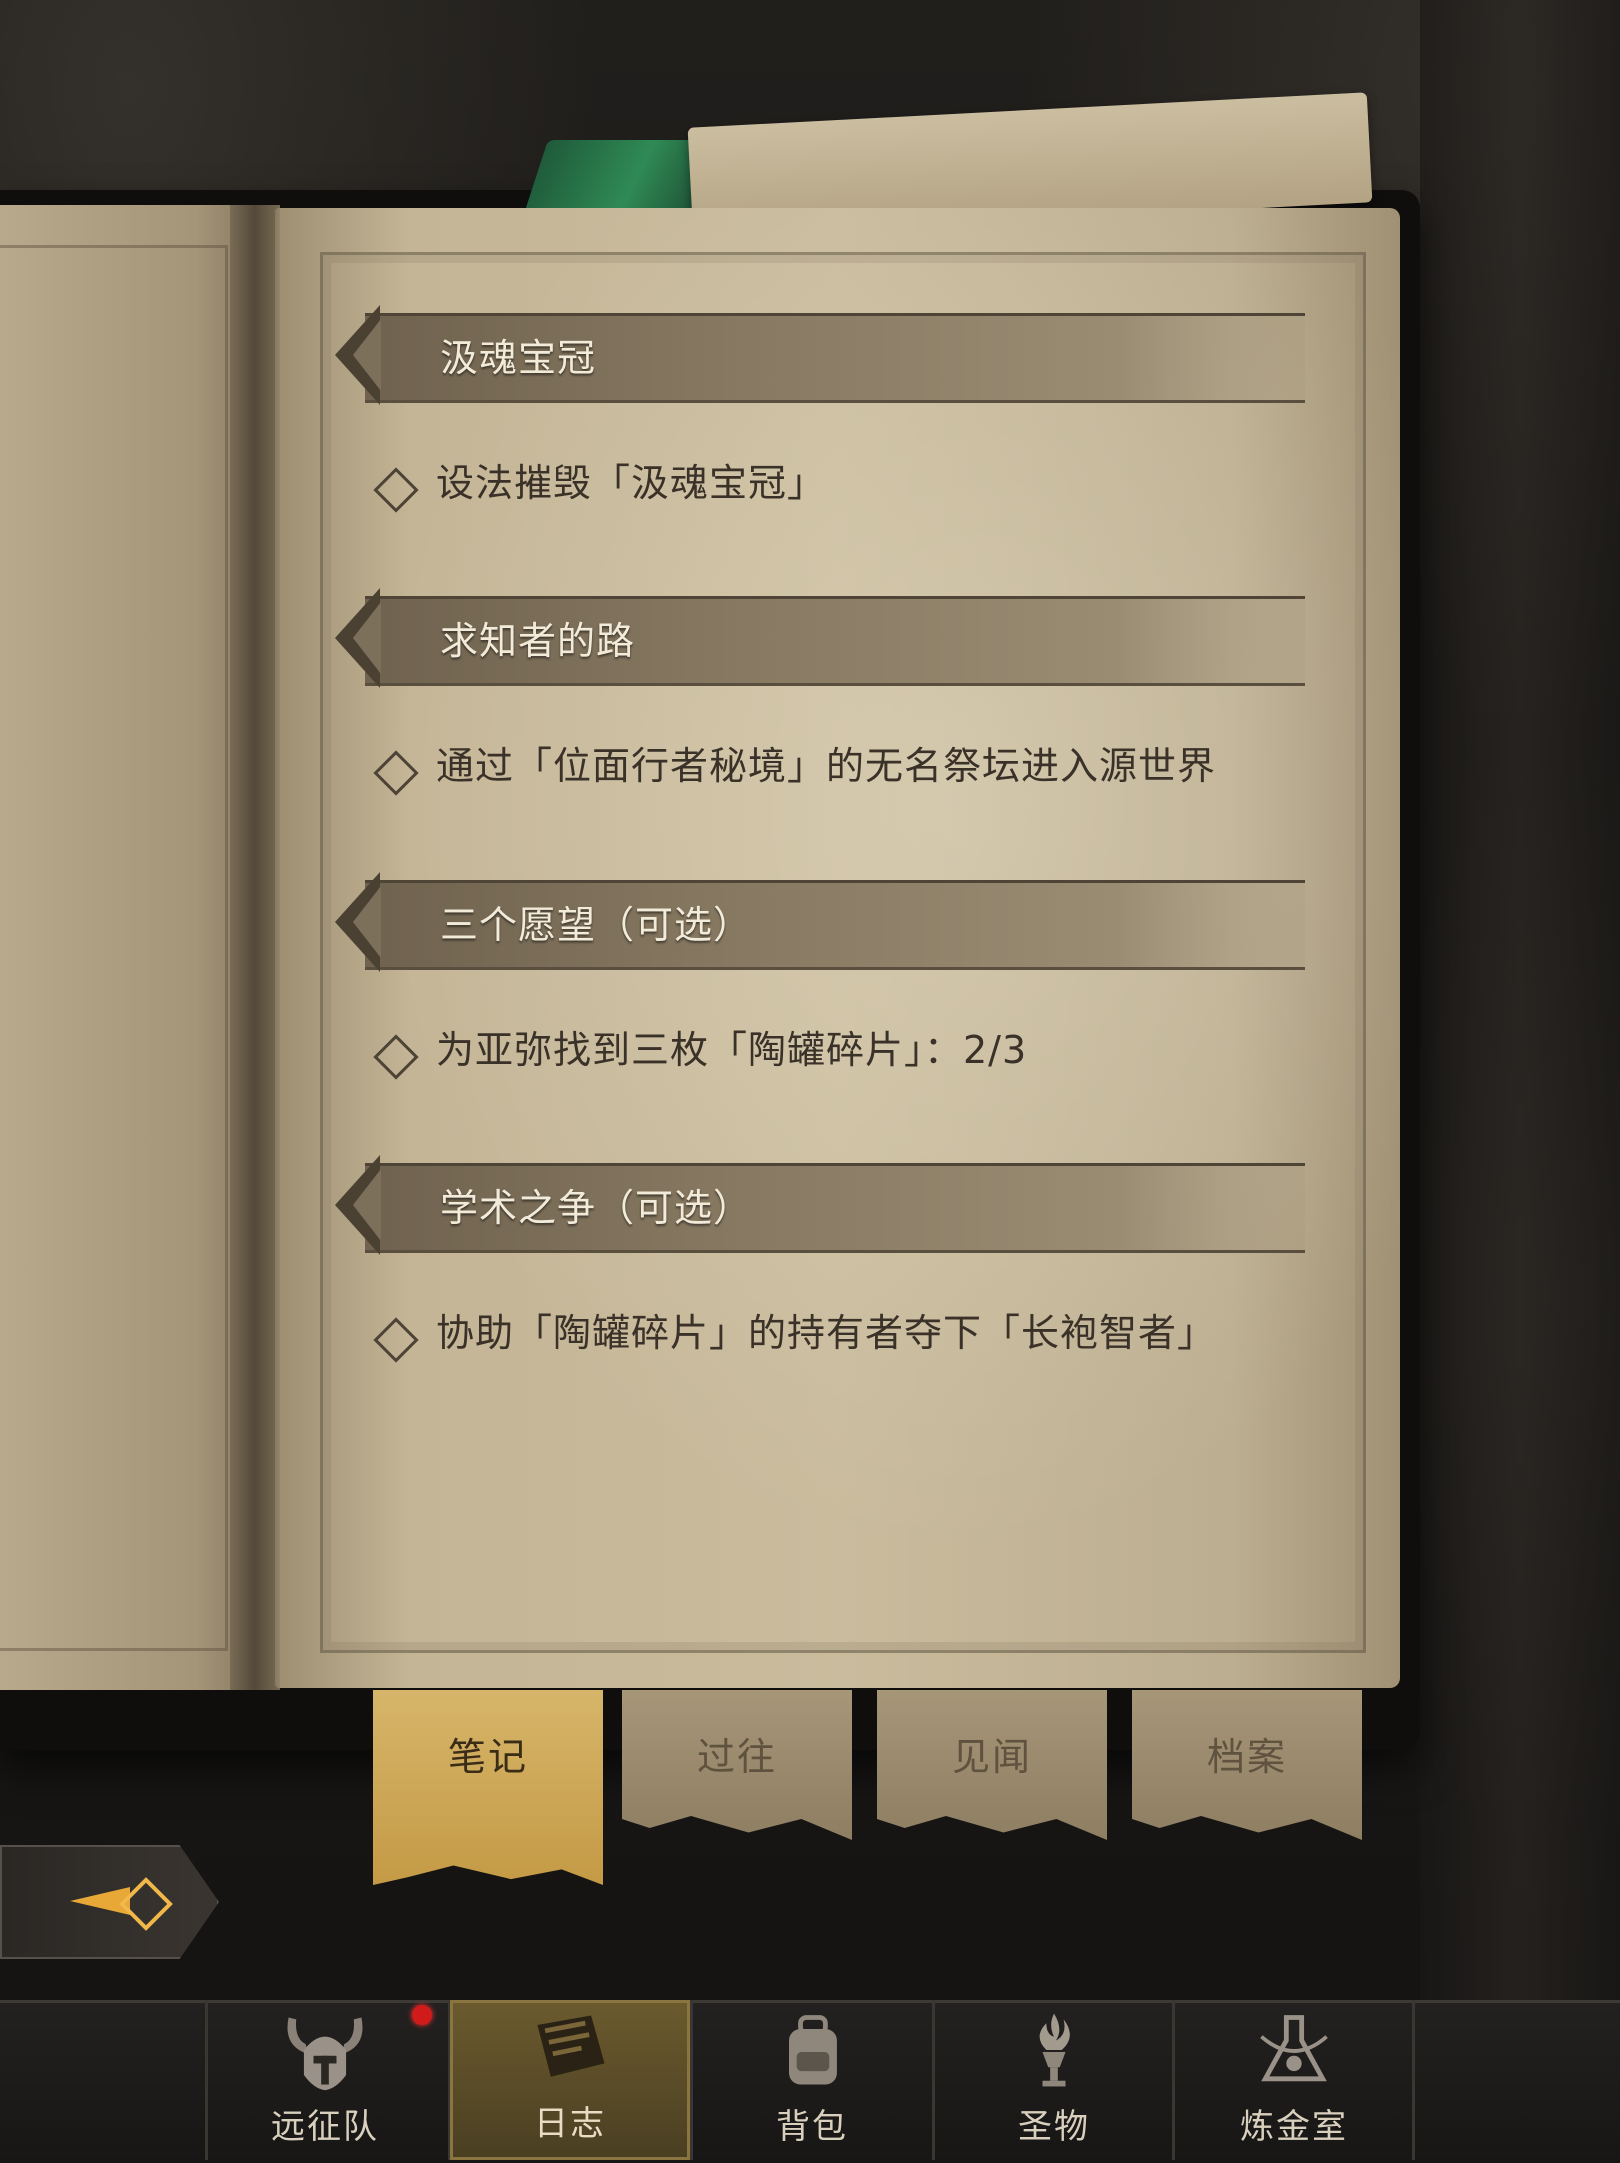 The image size is (1620, 2163). What do you see at coordinates (631, 483) in the screenshot?
I see `objective-text: 设法摧毁「汲魂宝冠」` at bounding box center [631, 483].